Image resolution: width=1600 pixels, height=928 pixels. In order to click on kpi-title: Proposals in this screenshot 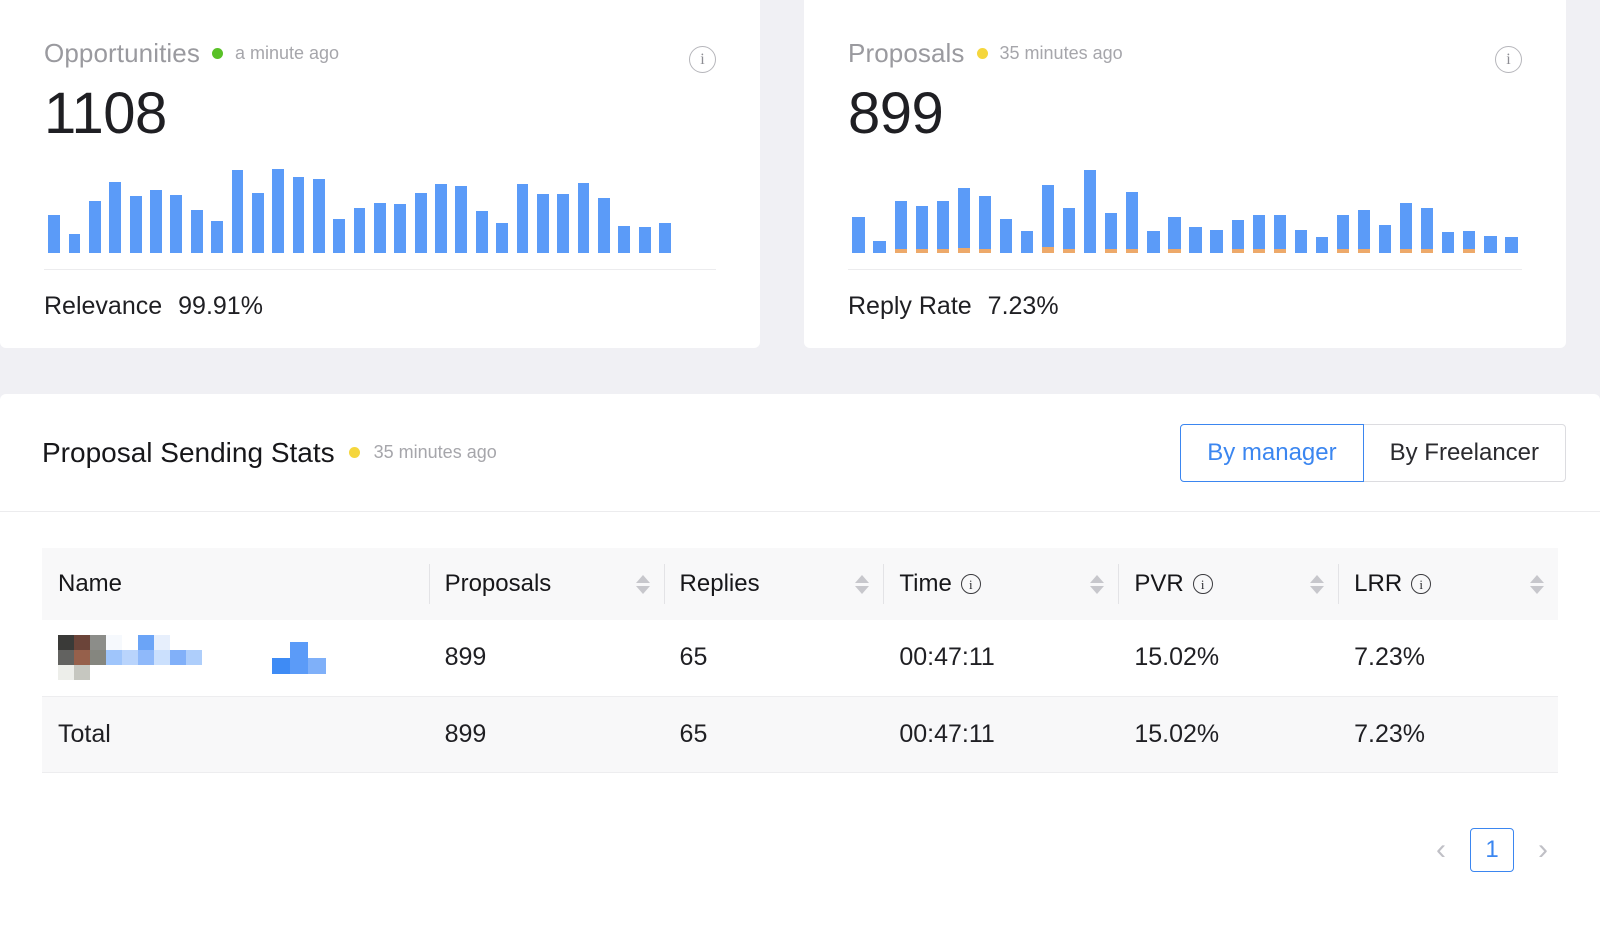, I will do `click(906, 52)`.